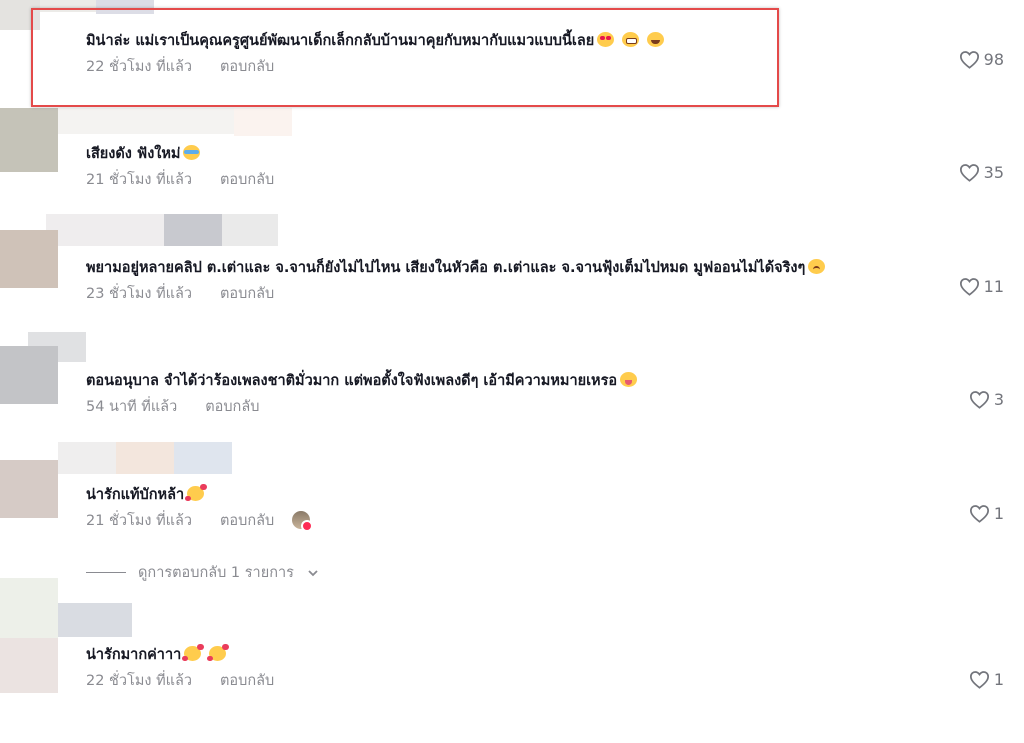  I want to click on creator-liked-avatar, so click(303, 521).